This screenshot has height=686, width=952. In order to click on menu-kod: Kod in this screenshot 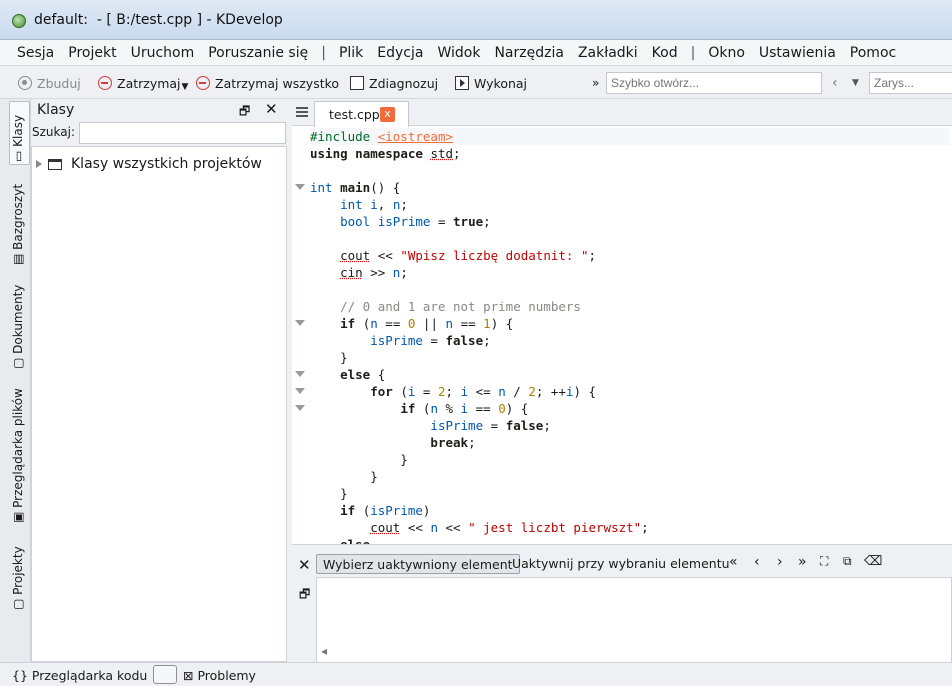, I will do `click(665, 53)`.